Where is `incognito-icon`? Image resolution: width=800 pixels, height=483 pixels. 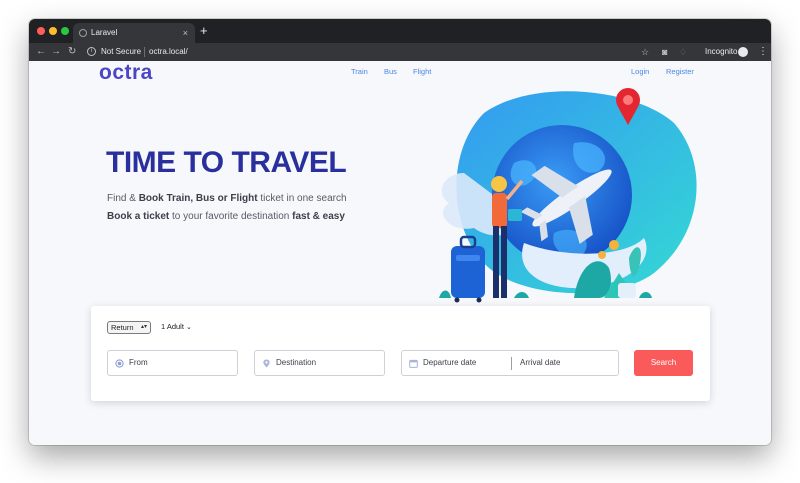
incognito-icon is located at coordinates (743, 52).